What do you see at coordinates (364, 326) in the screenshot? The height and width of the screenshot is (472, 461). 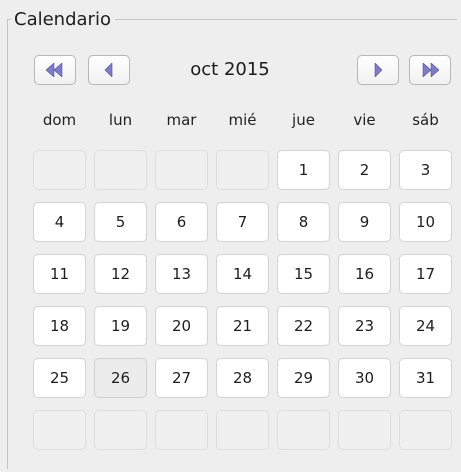 I see `day-button: 23` at bounding box center [364, 326].